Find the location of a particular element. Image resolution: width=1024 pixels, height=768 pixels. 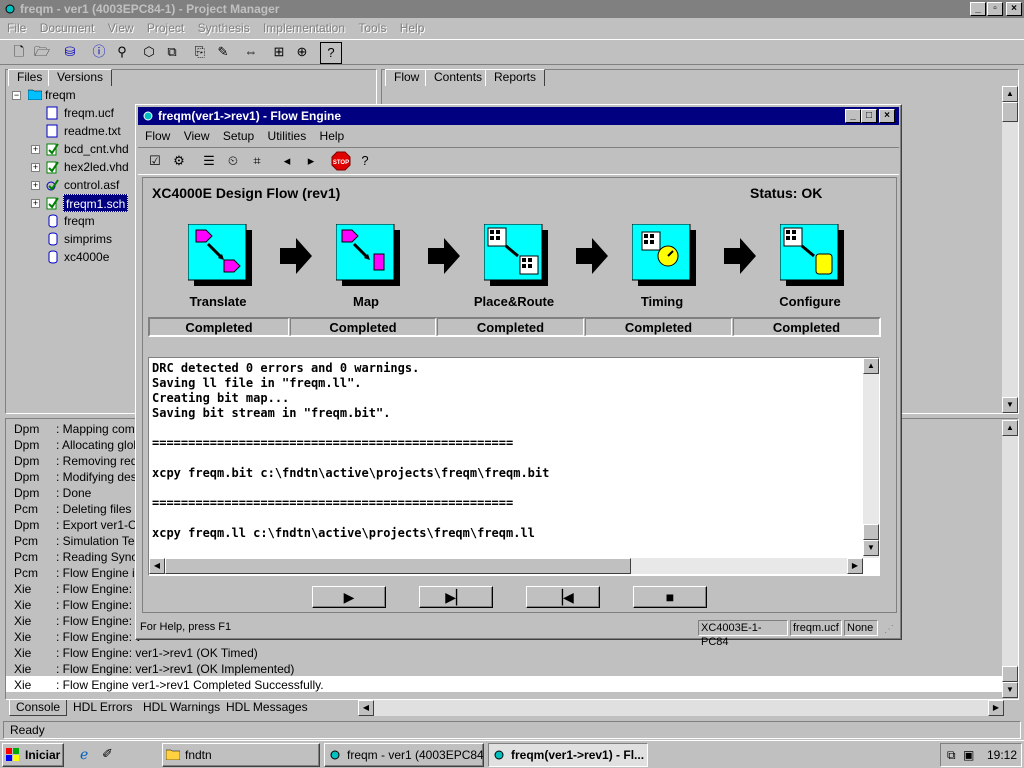

fe-menu-flow: Flow is located at coordinates (157, 136).